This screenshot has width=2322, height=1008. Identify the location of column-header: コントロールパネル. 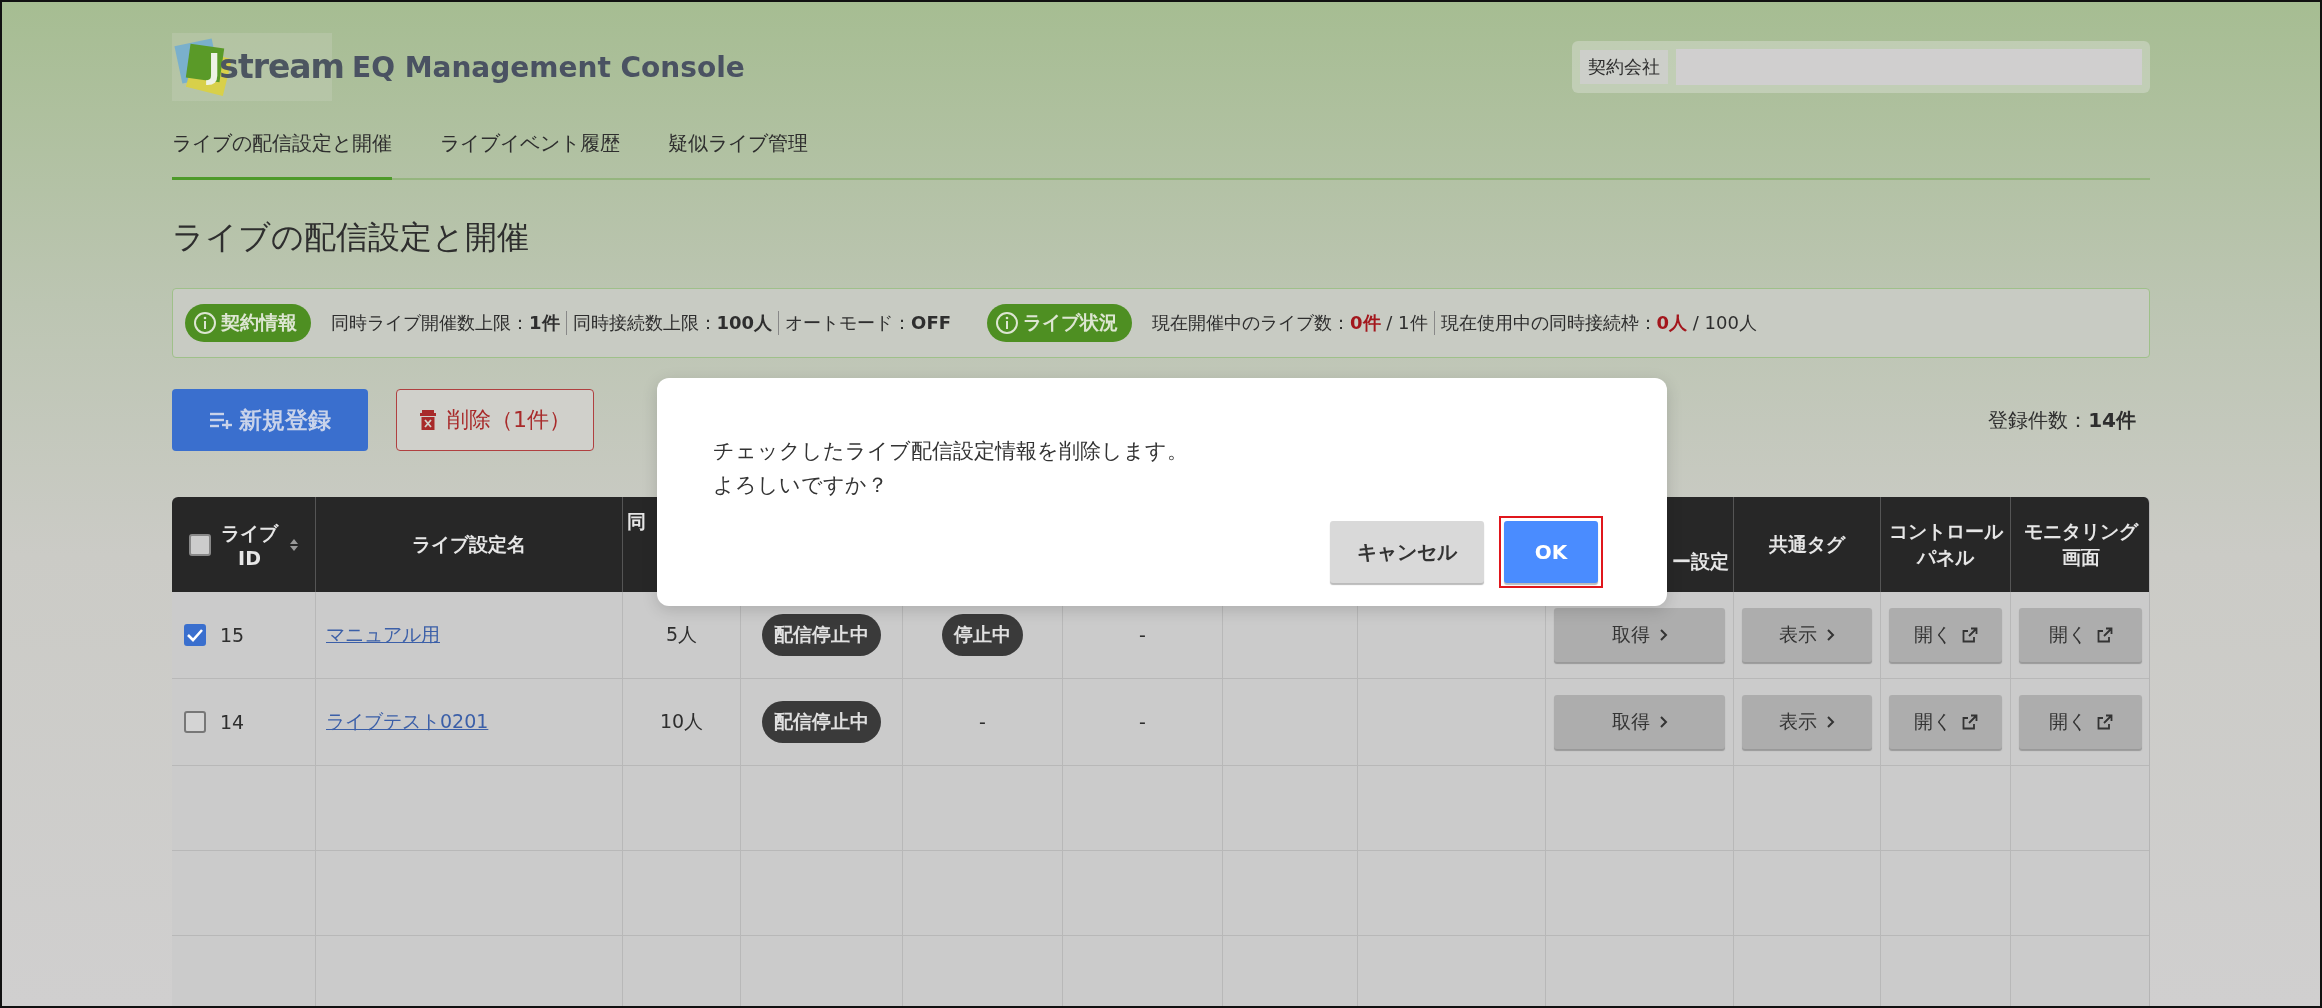
(1945, 544).